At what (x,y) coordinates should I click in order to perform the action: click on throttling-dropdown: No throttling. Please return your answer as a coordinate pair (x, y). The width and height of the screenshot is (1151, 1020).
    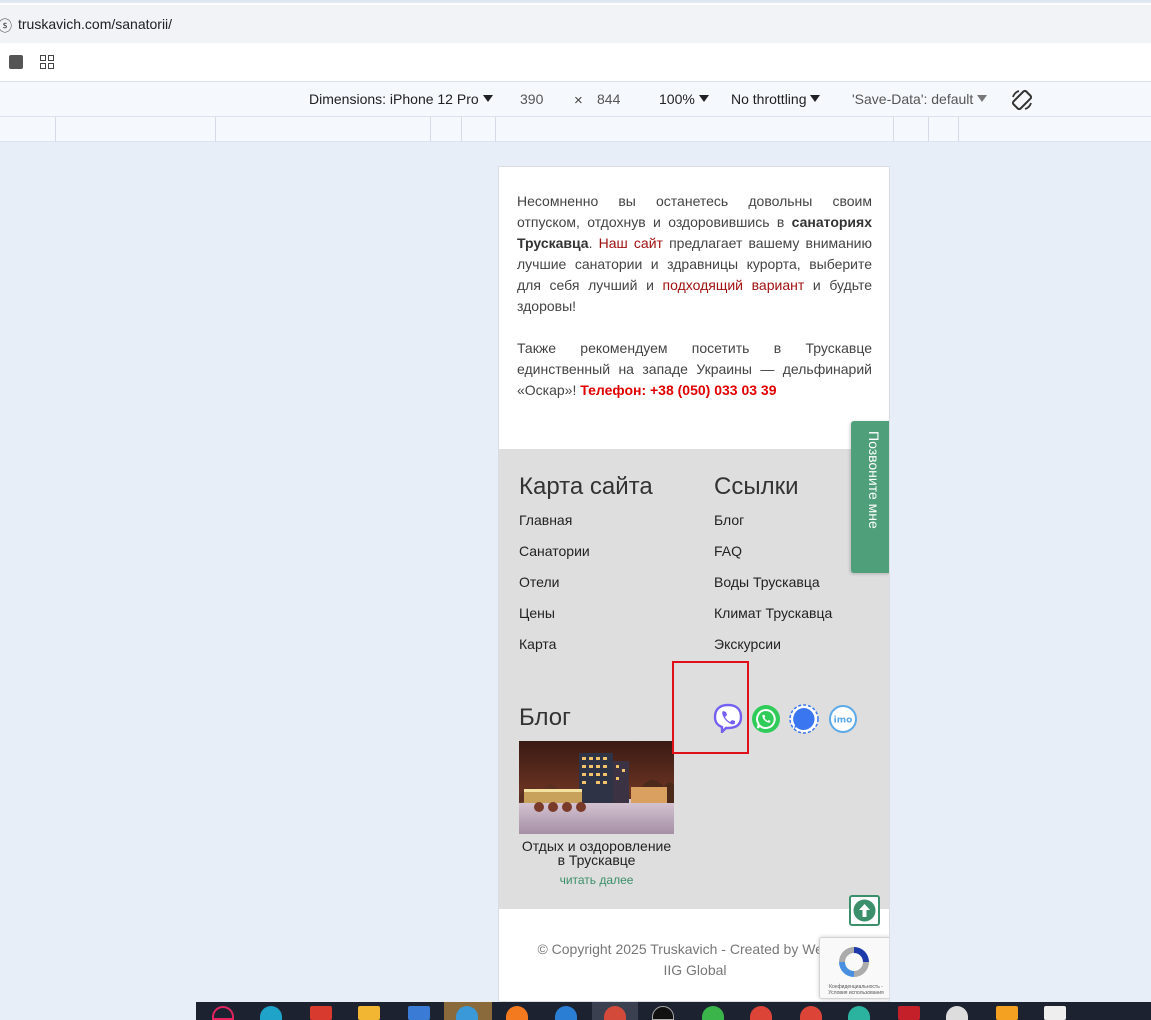
    Looking at the image, I should click on (776, 99).